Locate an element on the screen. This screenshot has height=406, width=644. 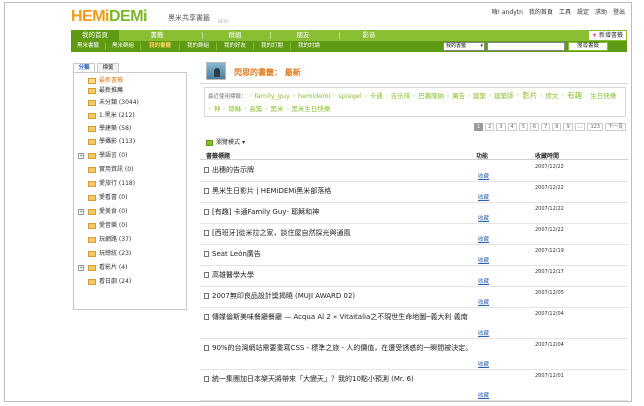
tab-bookmarks: 書籤 is located at coordinates (157, 35).